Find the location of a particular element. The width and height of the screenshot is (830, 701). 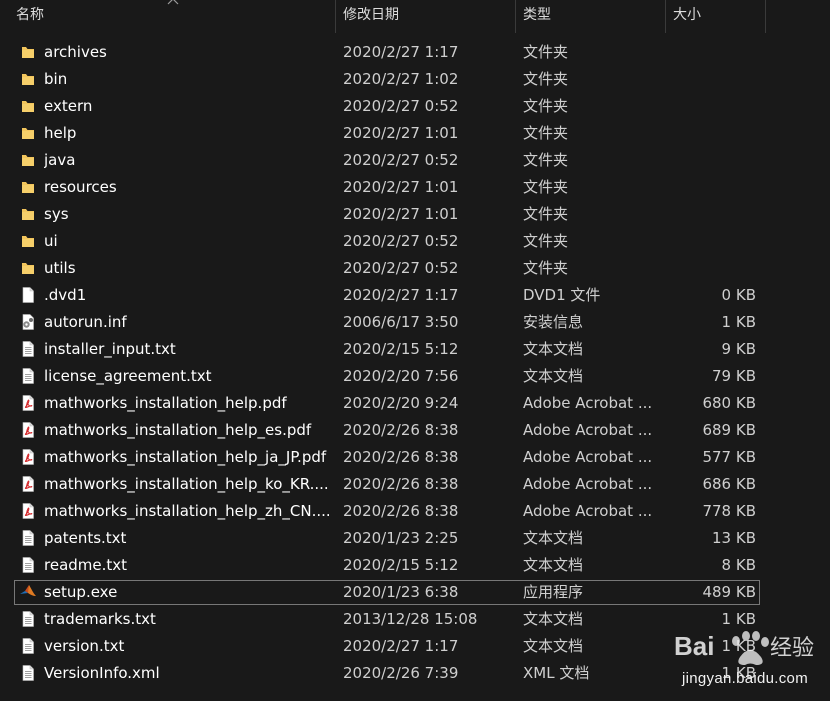

file-row: utils 2020/2/27 0:52 文件夹 is located at coordinates (415, 268).